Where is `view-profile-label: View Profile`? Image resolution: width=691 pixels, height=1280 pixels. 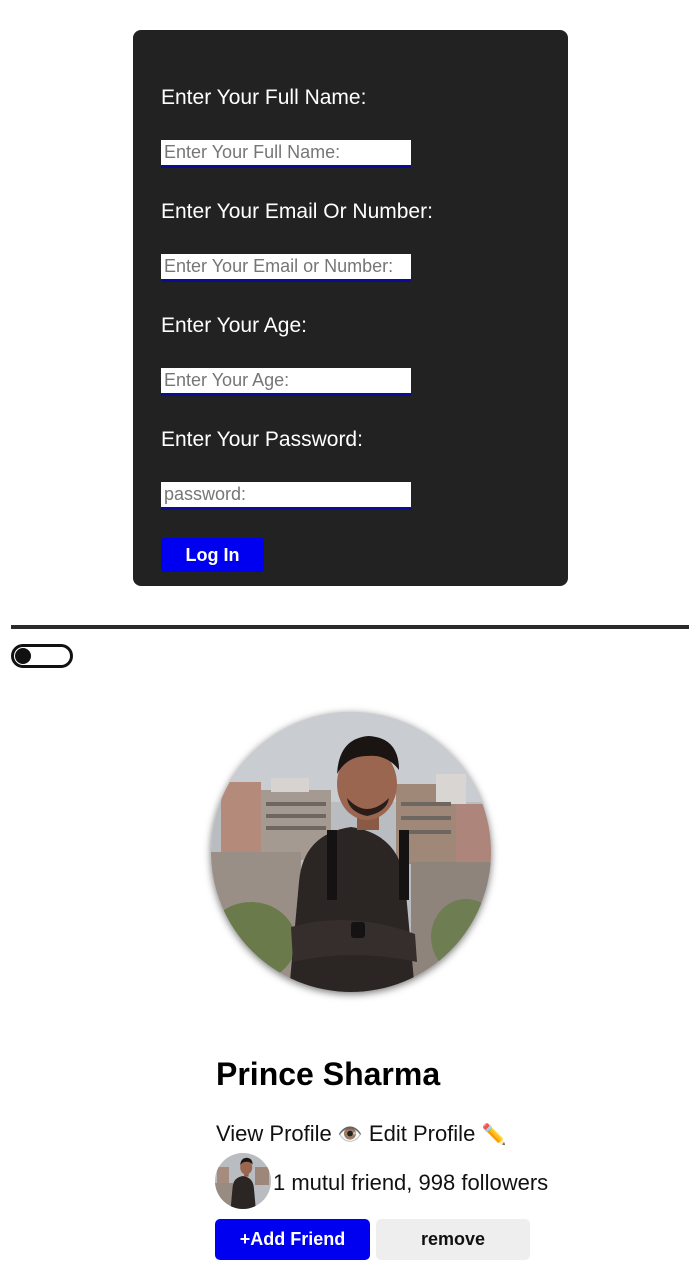 view-profile-label: View Profile is located at coordinates (274, 1133).